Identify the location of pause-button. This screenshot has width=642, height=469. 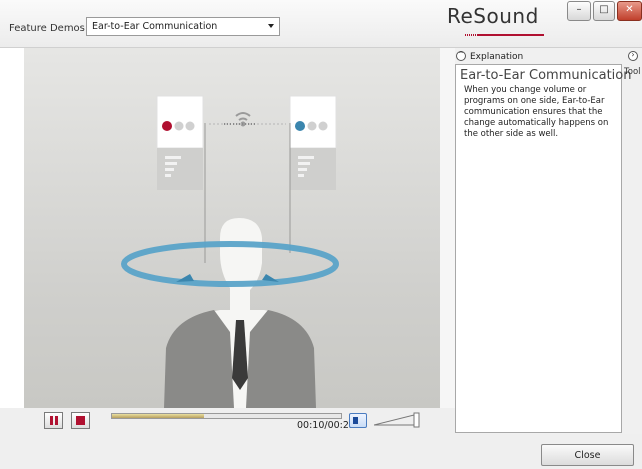
(53, 420).